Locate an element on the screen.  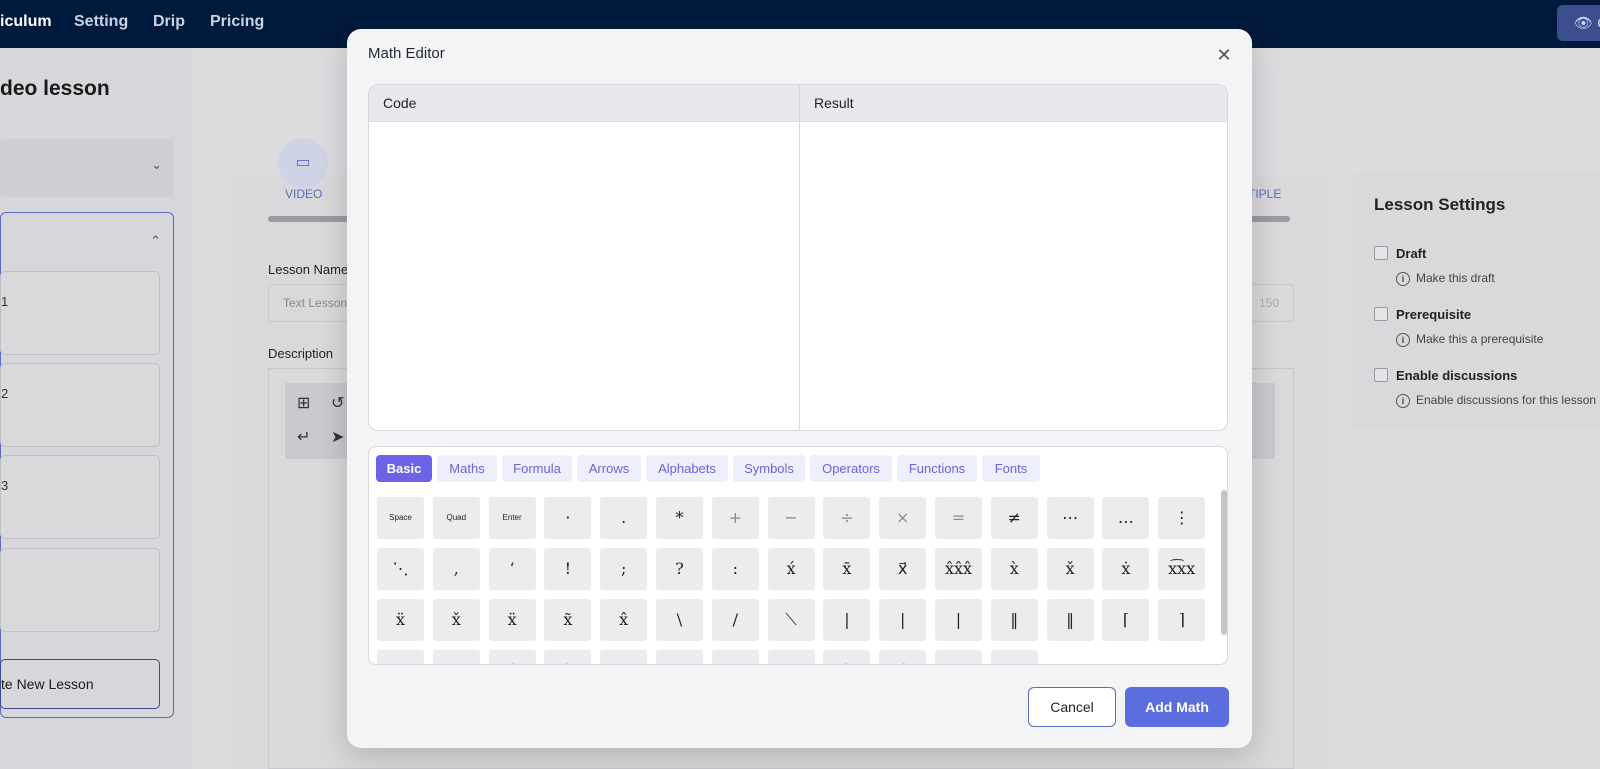
symbol-button: ≠ is located at coordinates (1014, 518).